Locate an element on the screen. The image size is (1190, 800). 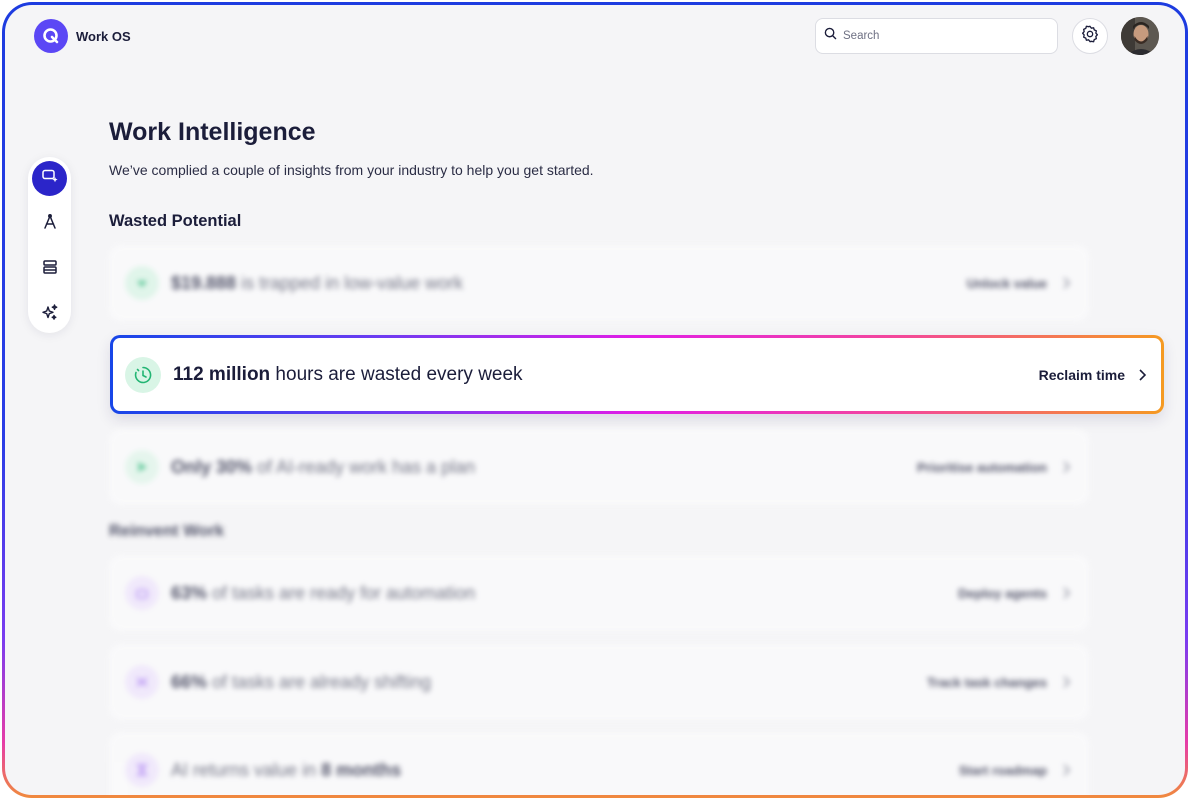
sparkles-icon is located at coordinates (49, 315).